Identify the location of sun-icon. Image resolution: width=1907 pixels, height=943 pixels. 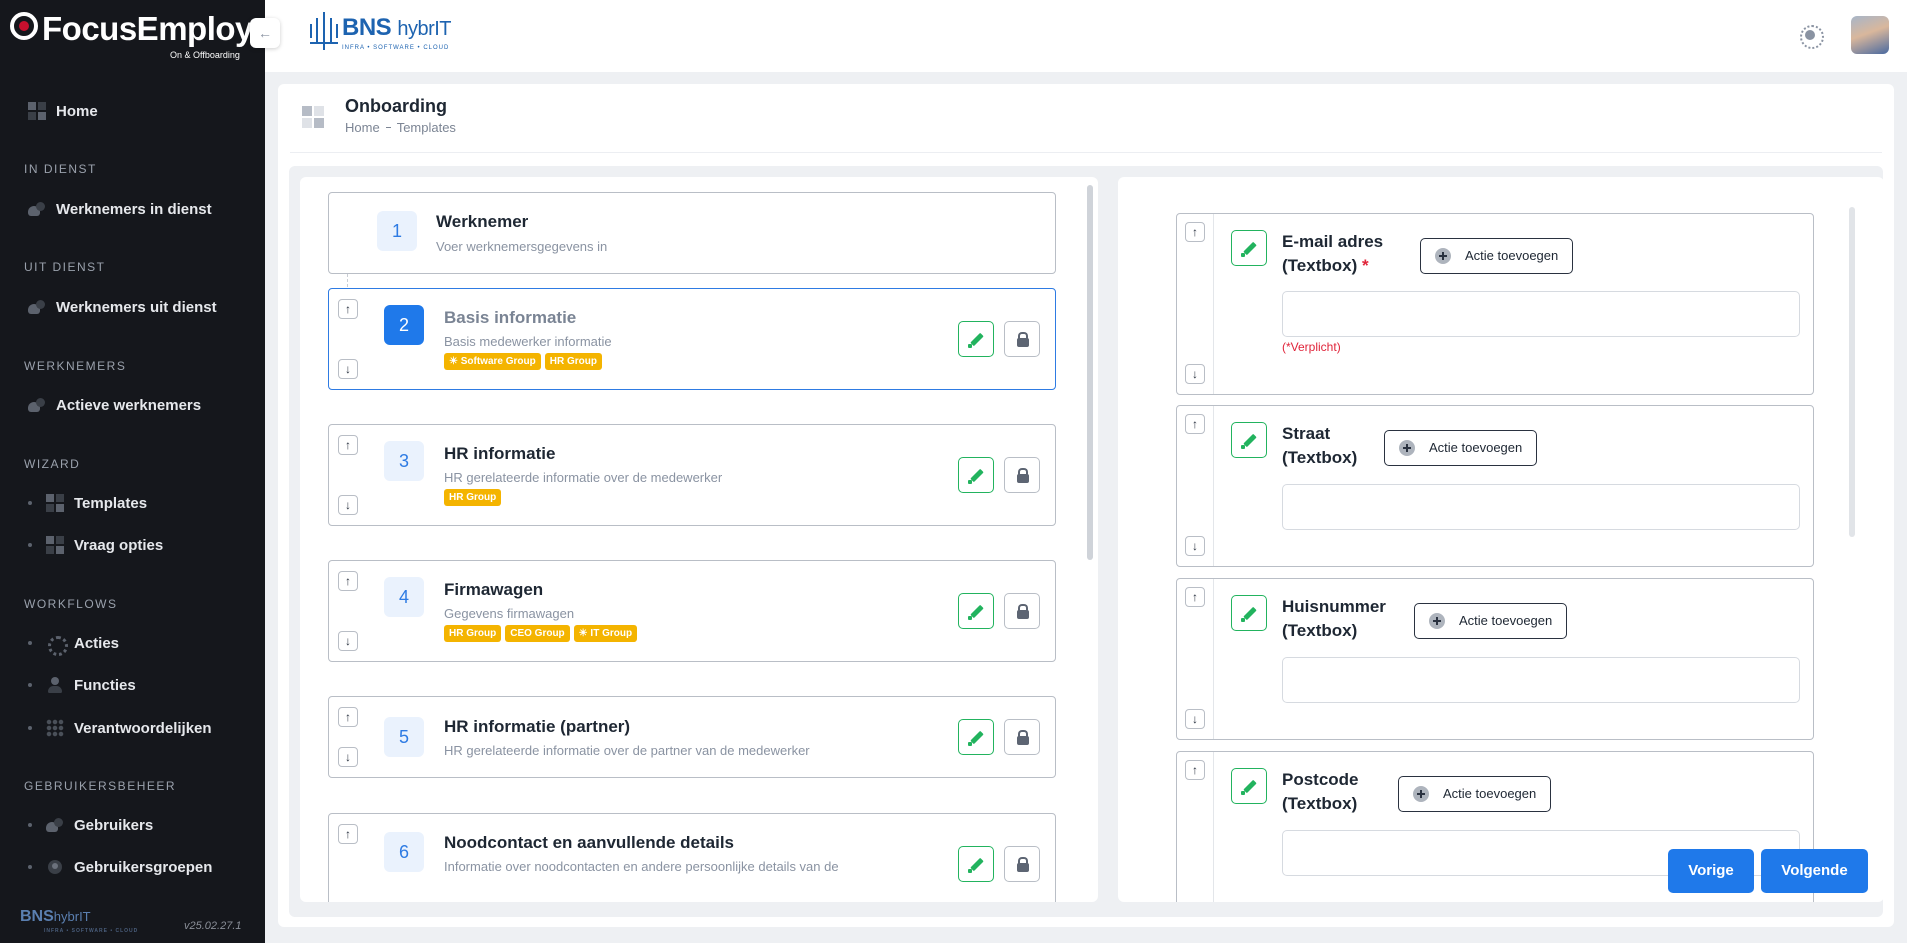
(1811, 36).